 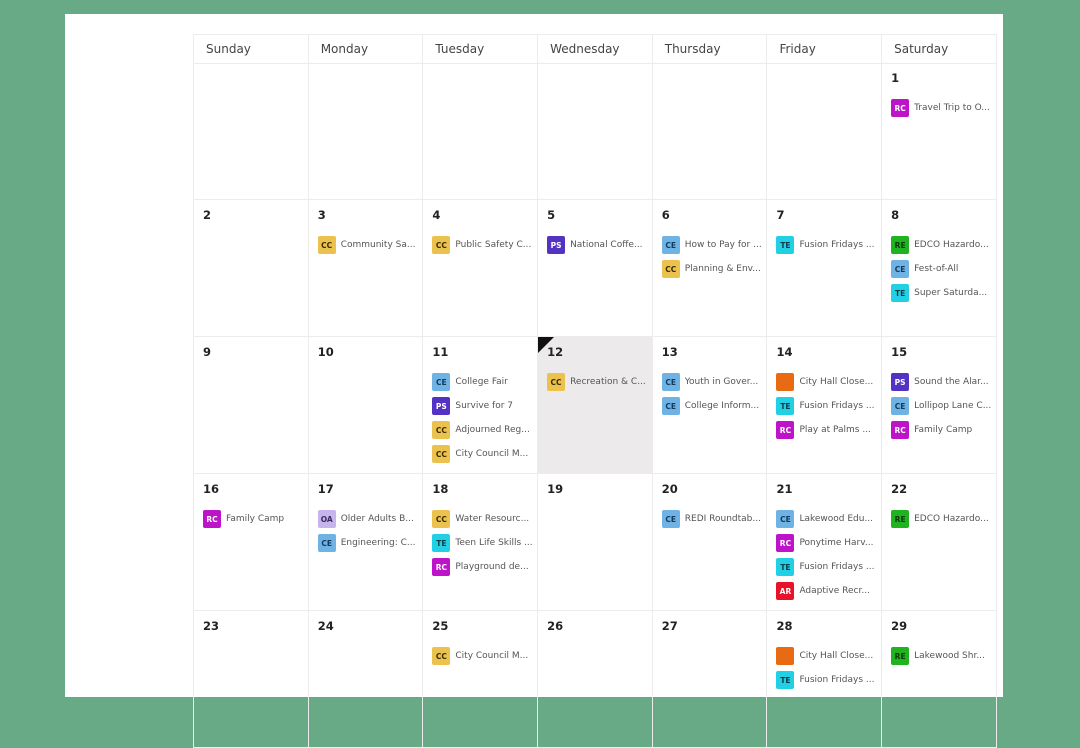 What do you see at coordinates (251, 542) in the screenshot?
I see `day-cell-16: 16 RC Family Camp` at bounding box center [251, 542].